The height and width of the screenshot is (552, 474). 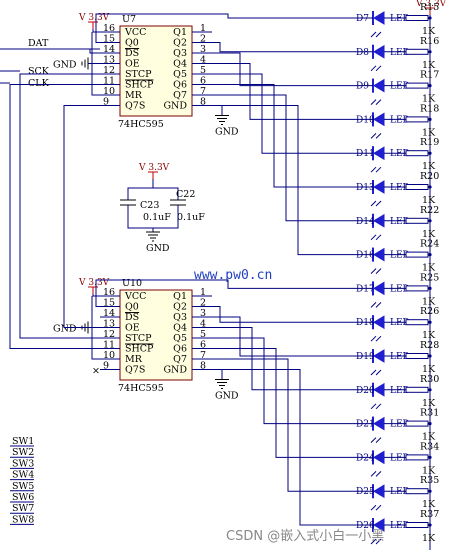 What do you see at coordinates (373, 102) in the screenshot?
I see `led-row-d9-ray1` at bounding box center [373, 102].